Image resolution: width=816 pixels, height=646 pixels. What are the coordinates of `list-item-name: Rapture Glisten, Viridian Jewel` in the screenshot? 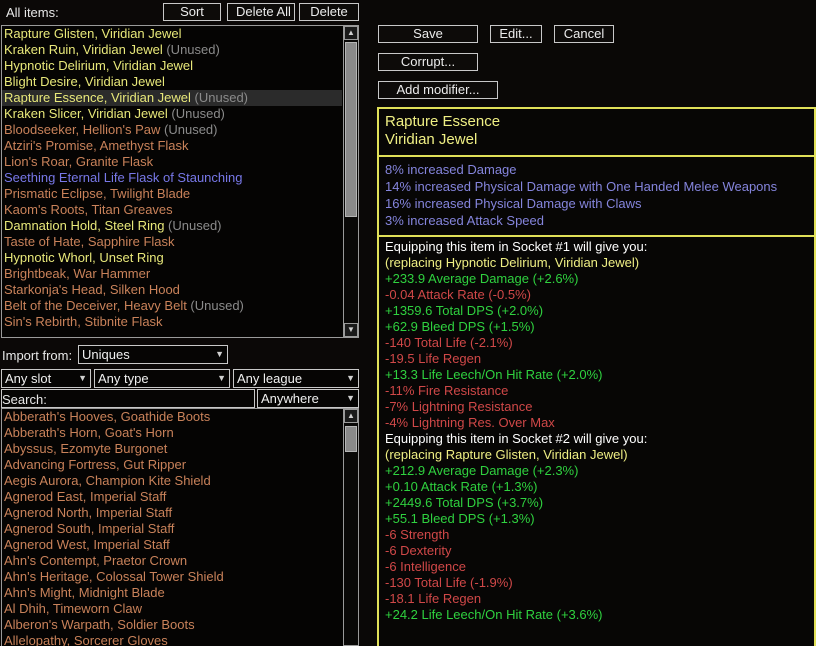 It's located at (93, 33).